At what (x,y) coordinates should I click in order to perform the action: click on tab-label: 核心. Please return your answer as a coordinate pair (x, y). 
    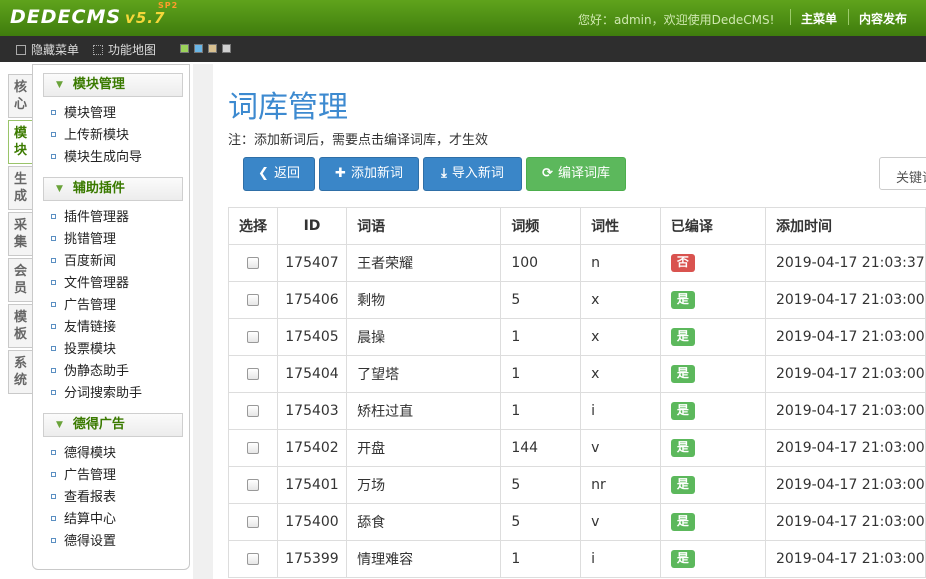
    Looking at the image, I should click on (20, 96).